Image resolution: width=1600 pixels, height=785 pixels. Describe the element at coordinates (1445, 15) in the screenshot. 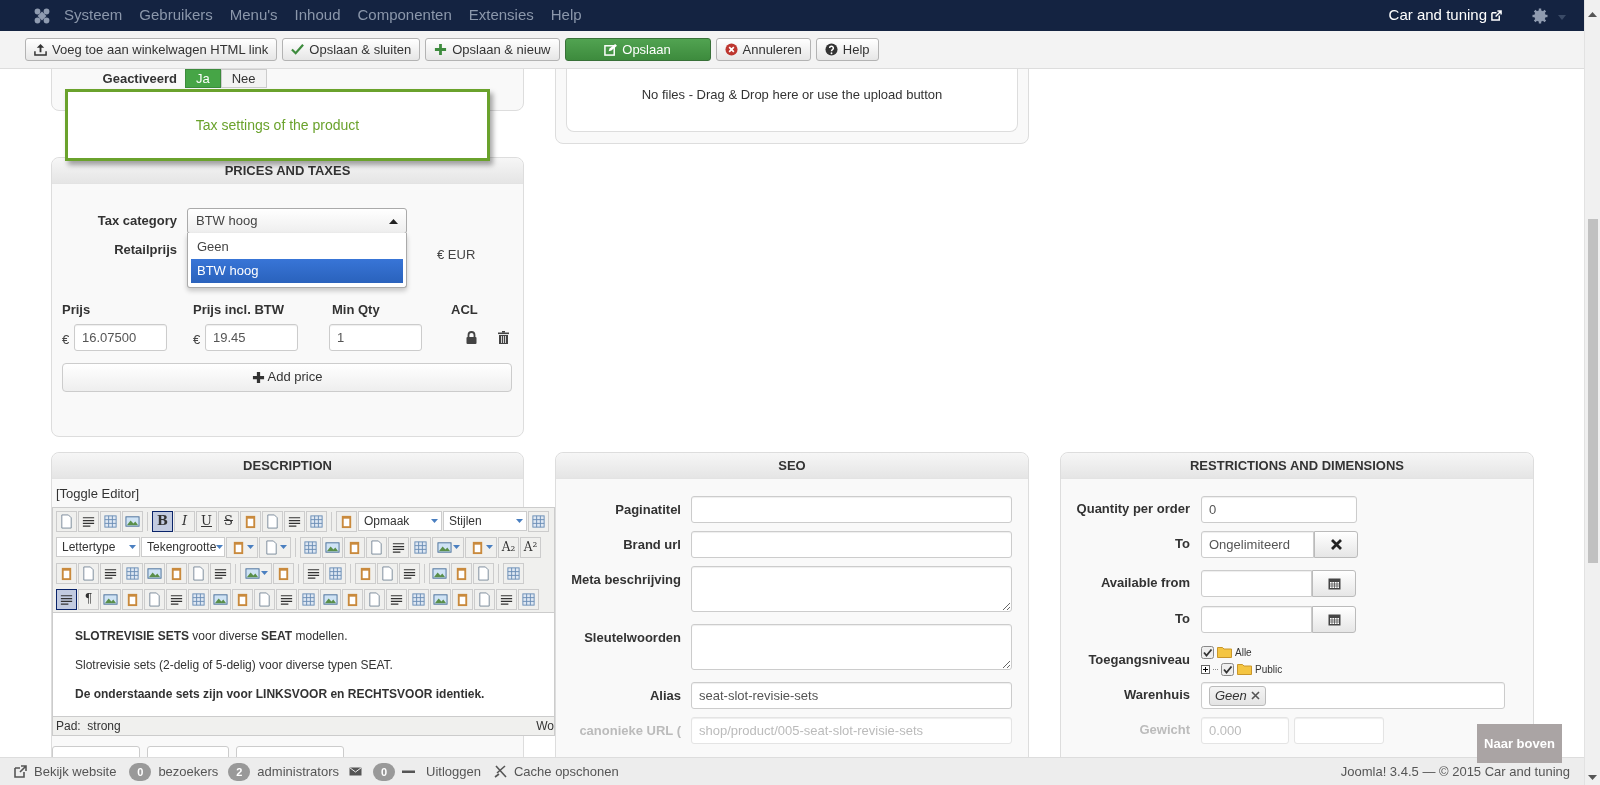

I see `site-link: Car and tuning` at that location.